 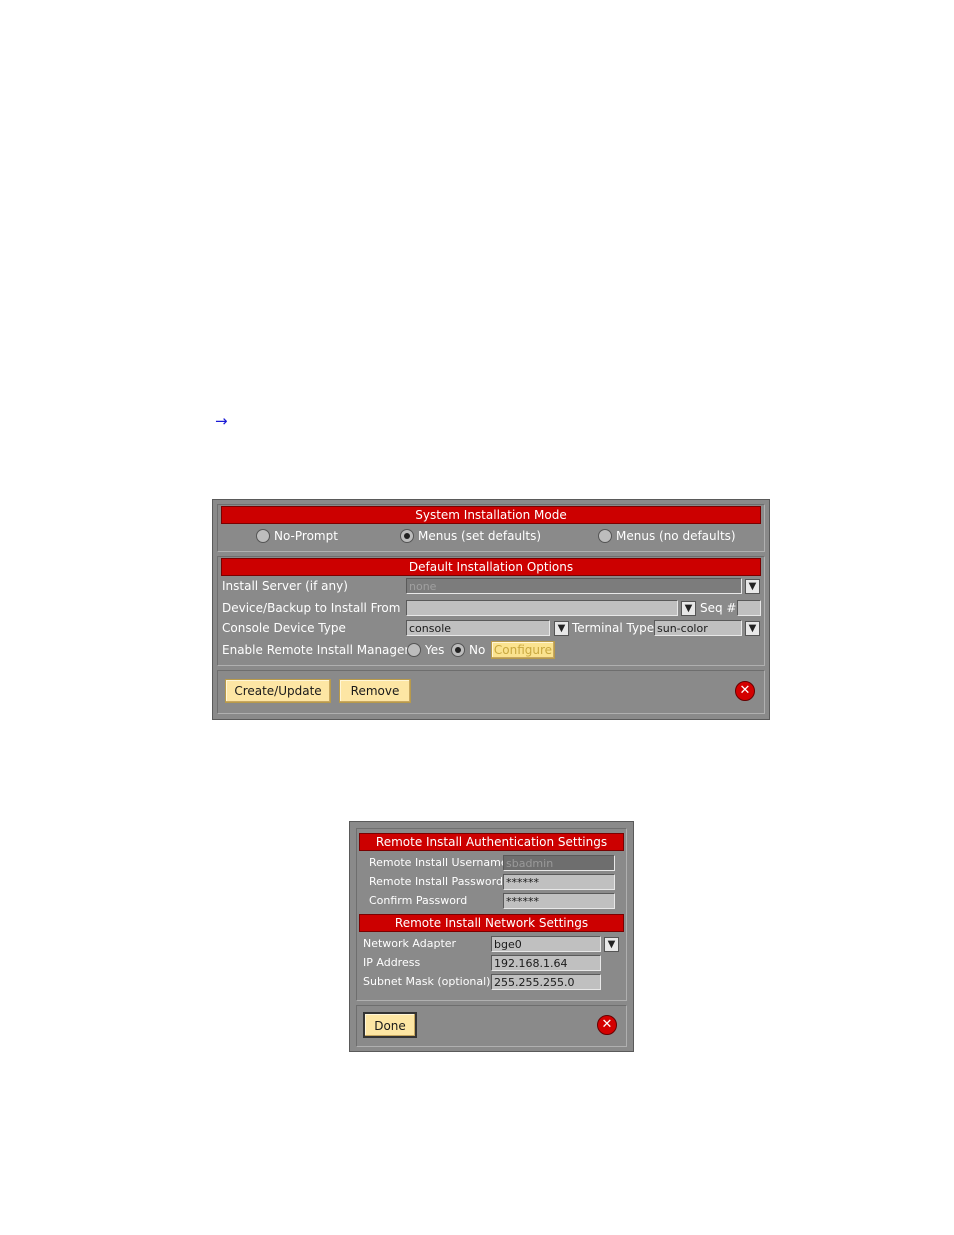 What do you see at coordinates (523, 650) in the screenshot?
I see `configure-button: Configure` at bounding box center [523, 650].